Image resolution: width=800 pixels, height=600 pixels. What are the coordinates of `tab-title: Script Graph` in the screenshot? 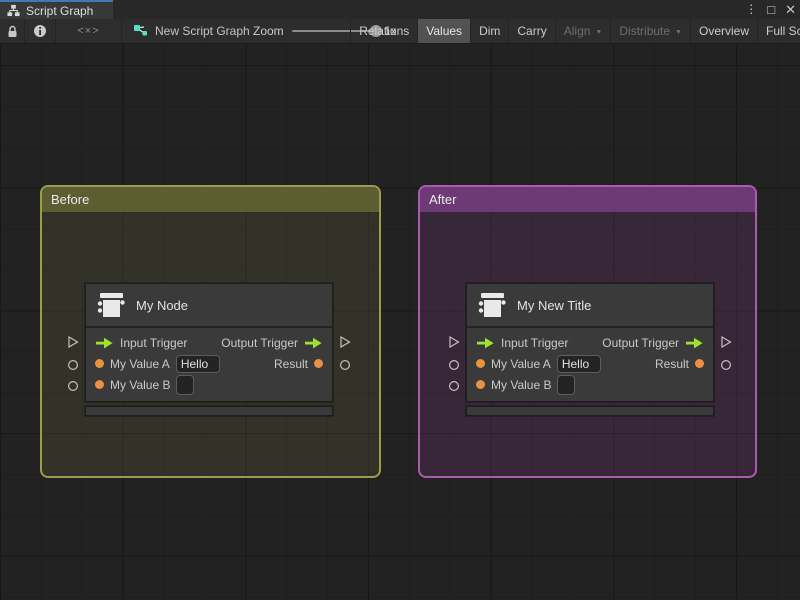 It's located at (60, 10).